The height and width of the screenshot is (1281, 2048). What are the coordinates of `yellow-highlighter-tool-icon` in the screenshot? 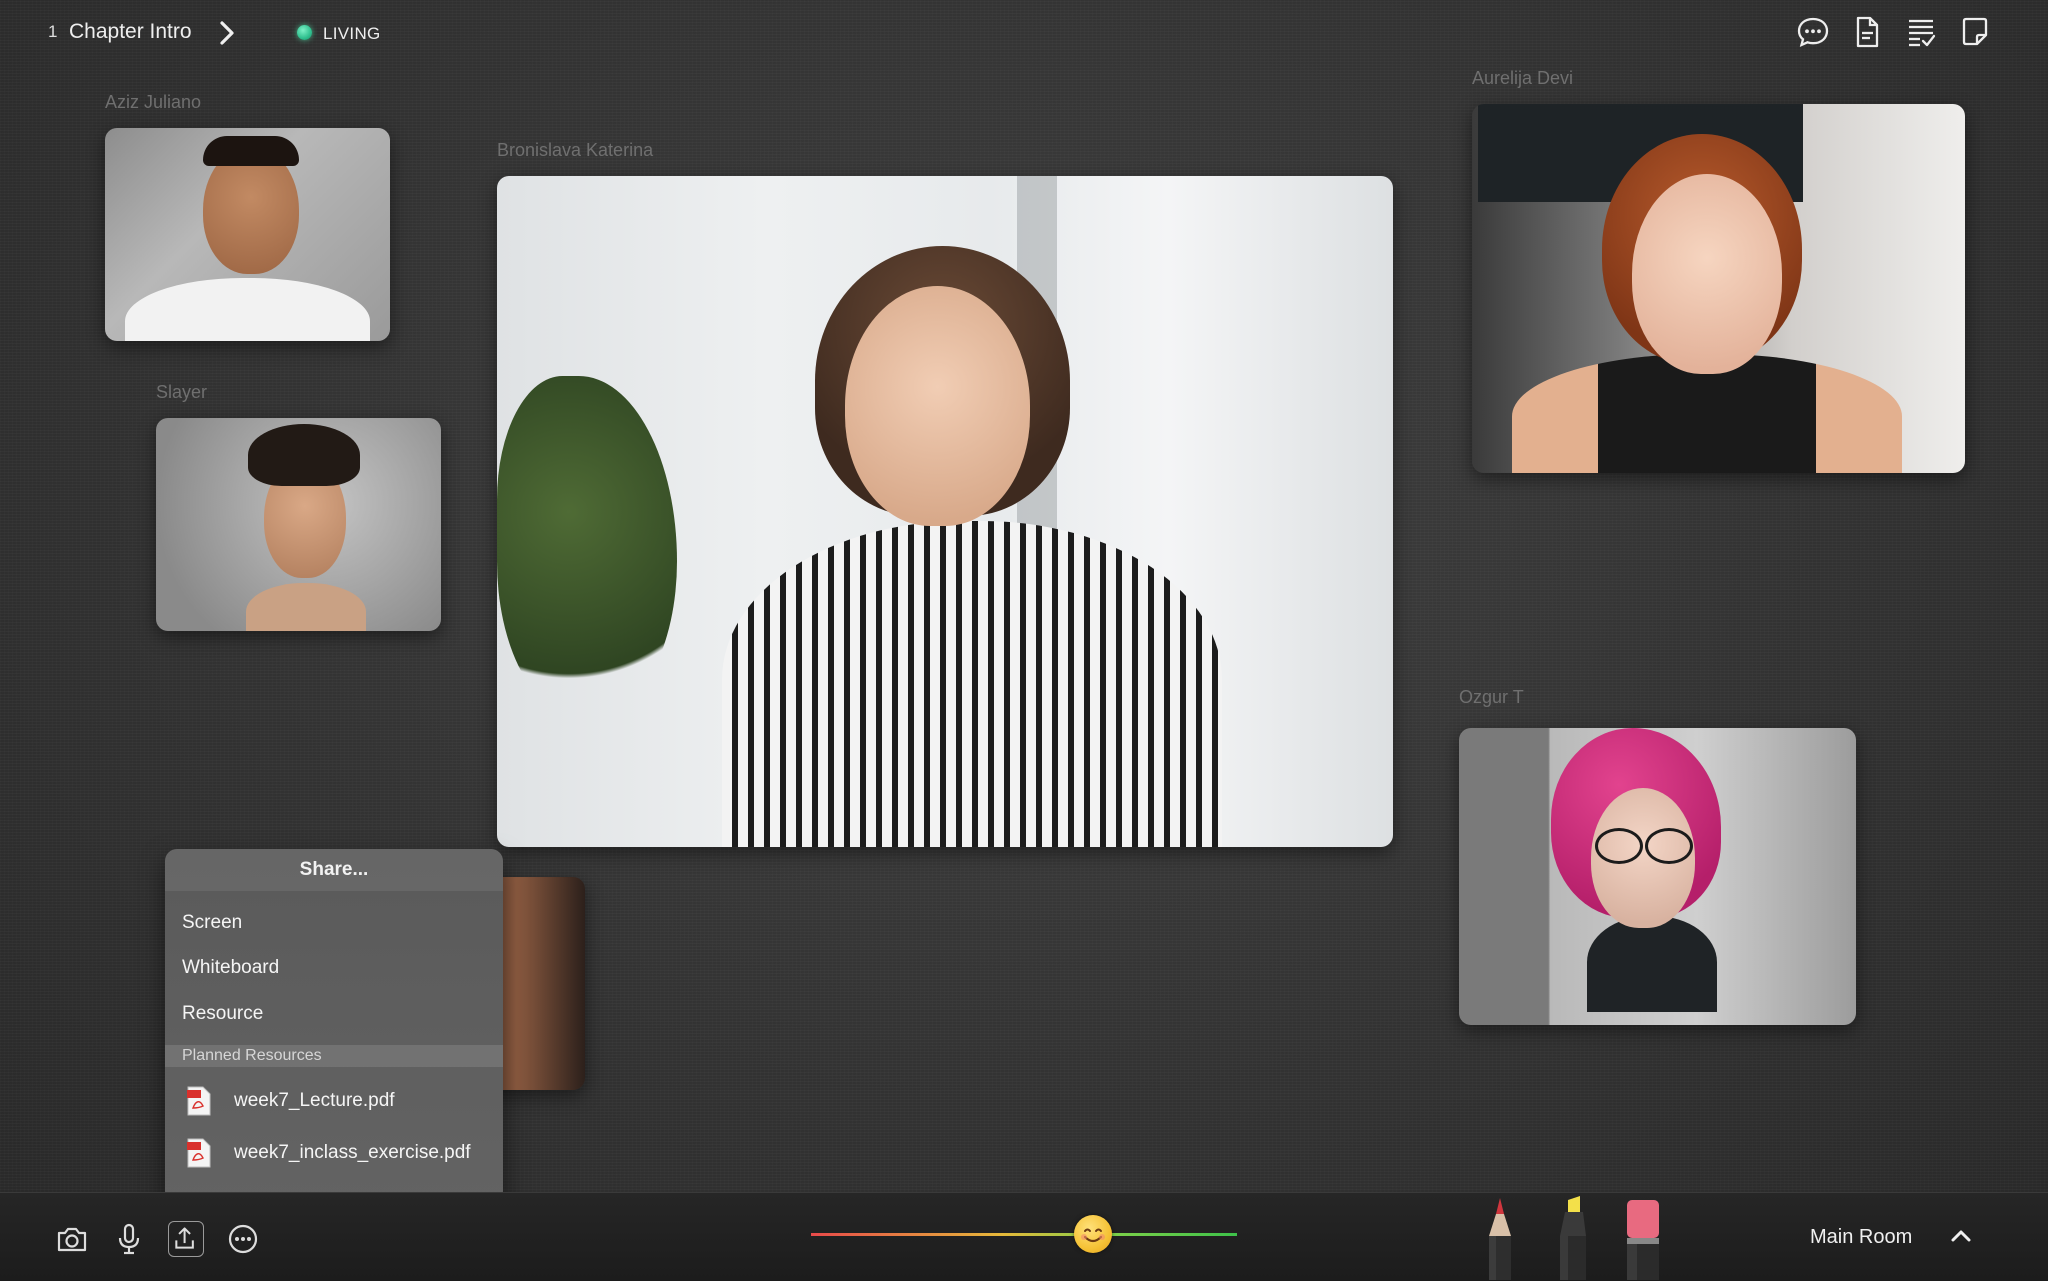 It's located at (1573, 1238).